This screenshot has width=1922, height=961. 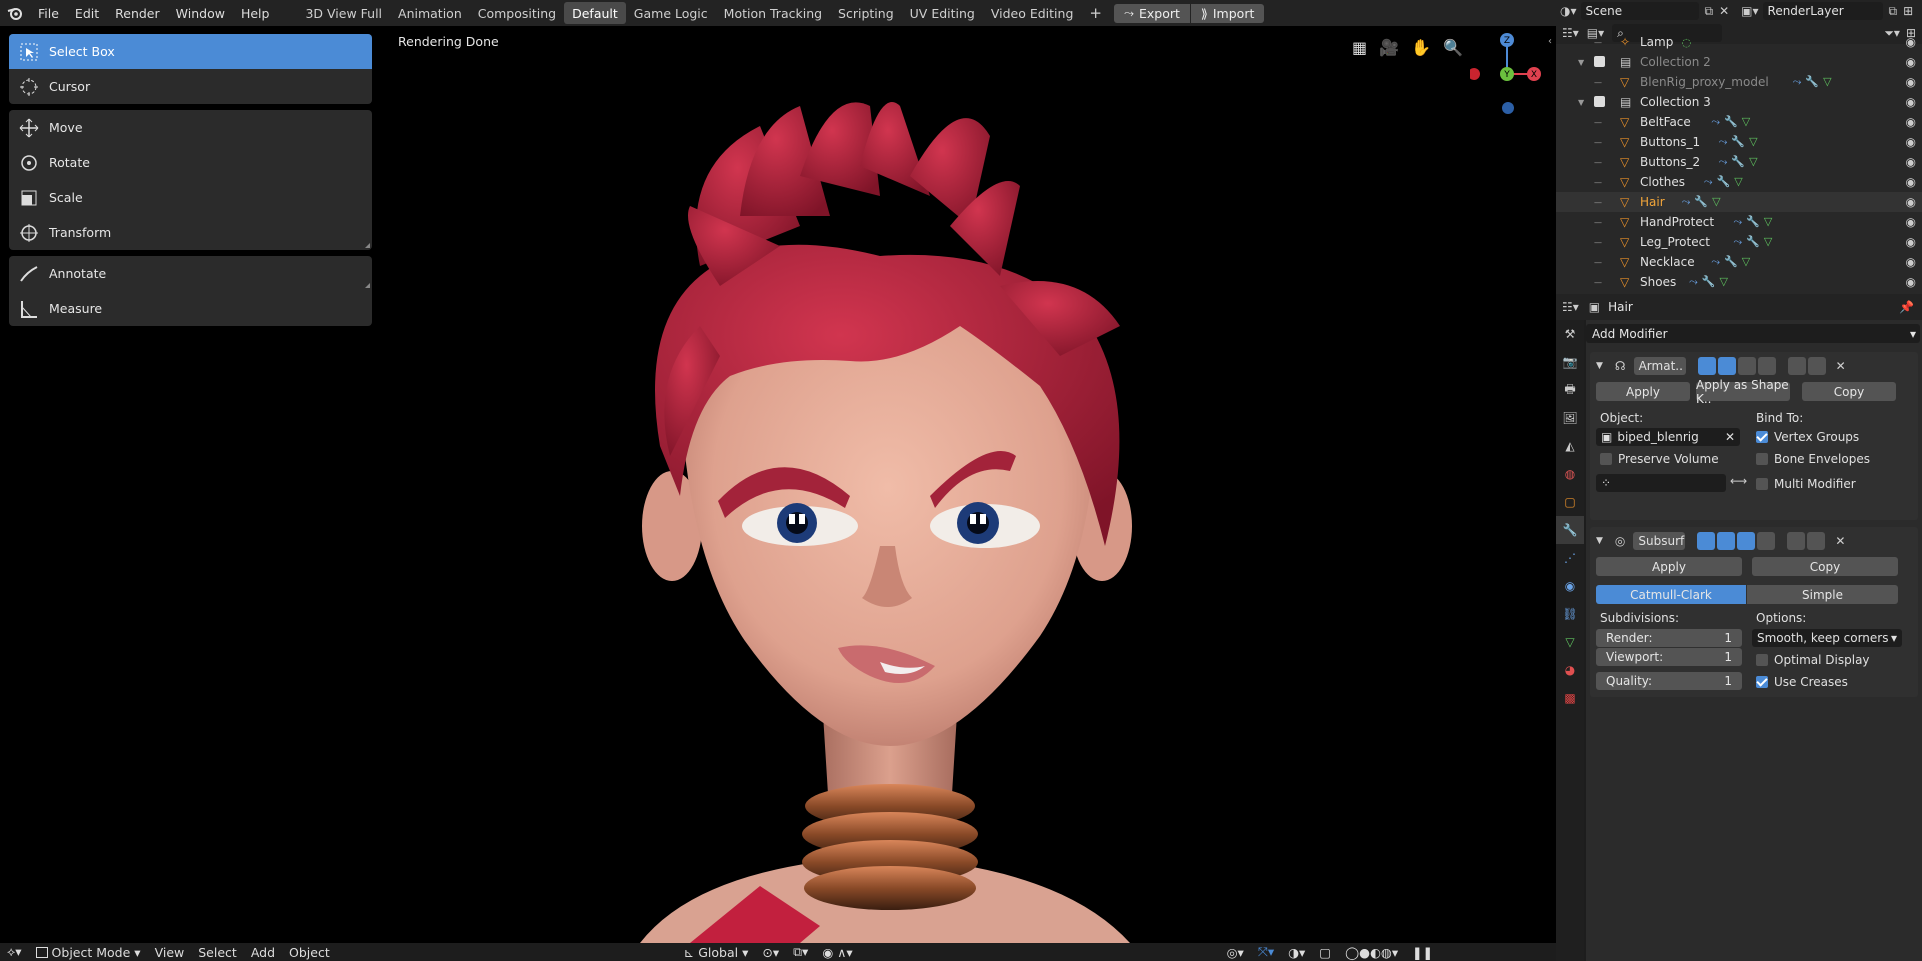 What do you see at coordinates (1599, 61) in the screenshot?
I see `collection-checkbox` at bounding box center [1599, 61].